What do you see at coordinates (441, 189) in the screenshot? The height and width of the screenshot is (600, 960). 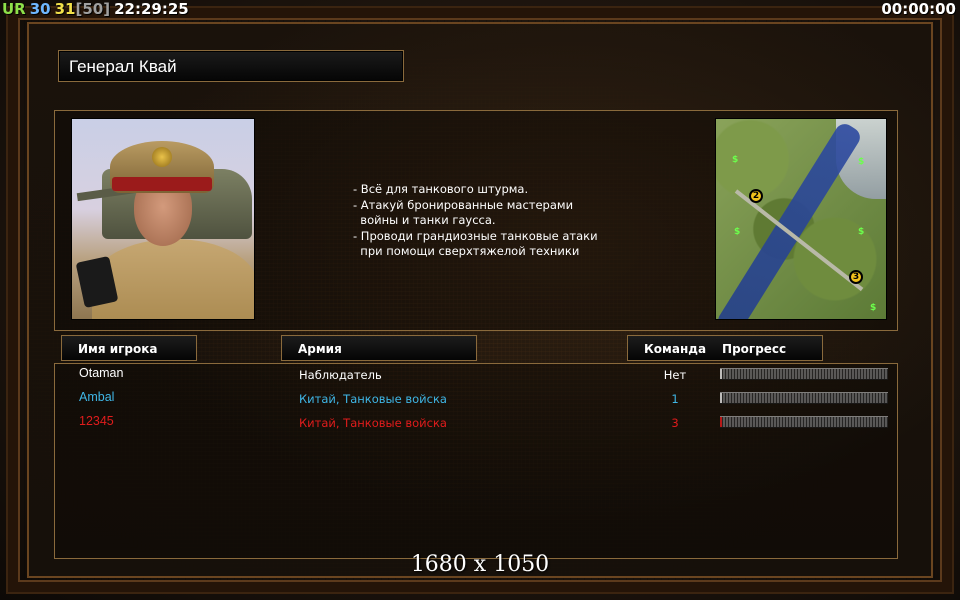 I see `description-line: - Всё для танкового штурма.` at bounding box center [441, 189].